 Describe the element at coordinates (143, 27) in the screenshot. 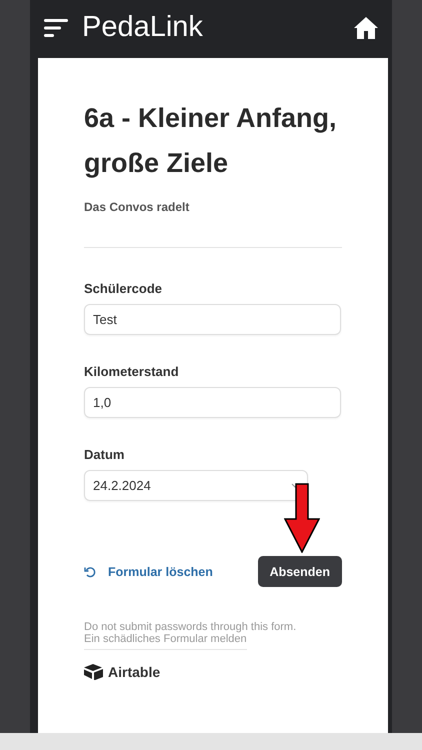

I see `app-title: PedaLink` at that location.